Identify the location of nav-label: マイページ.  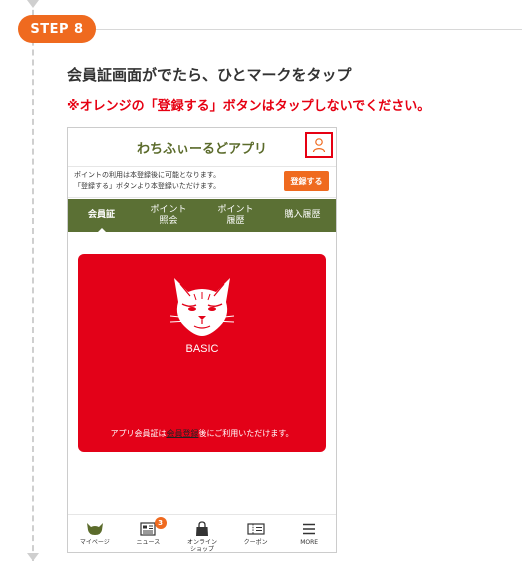
(94, 542).